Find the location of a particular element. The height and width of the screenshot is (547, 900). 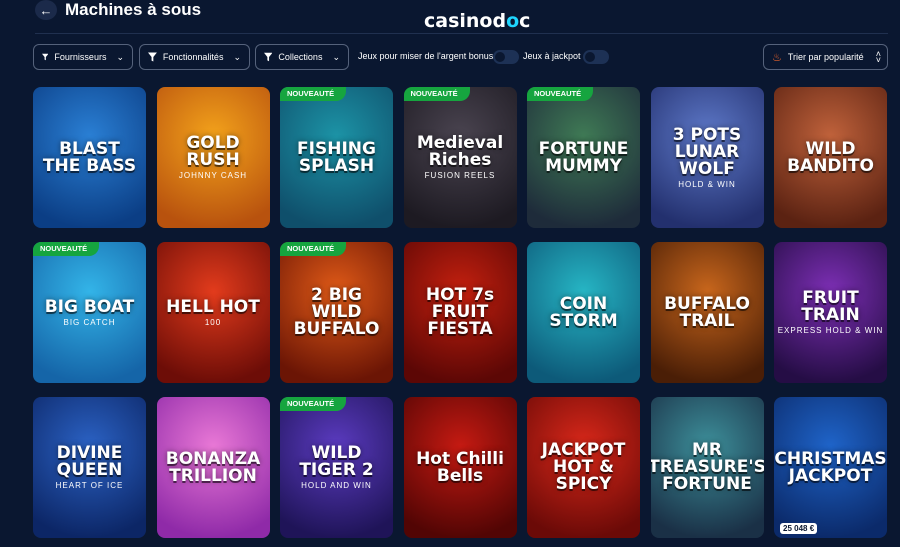

game-tile: BUFFALO TRAIL is located at coordinates (707, 312).